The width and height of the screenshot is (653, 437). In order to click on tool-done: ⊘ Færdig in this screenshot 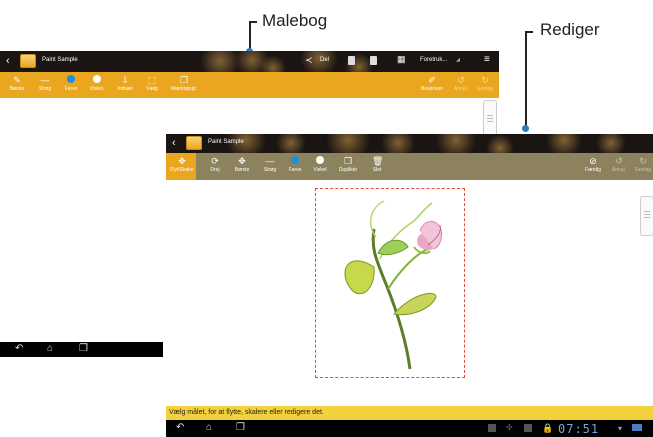, I will do `click(593, 166)`.